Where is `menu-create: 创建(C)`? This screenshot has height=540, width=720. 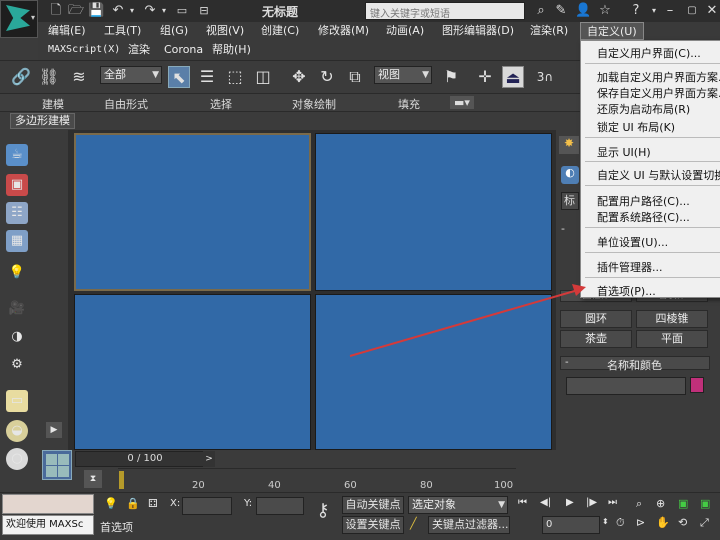
menu-create: 创建(C) is located at coordinates (280, 31).